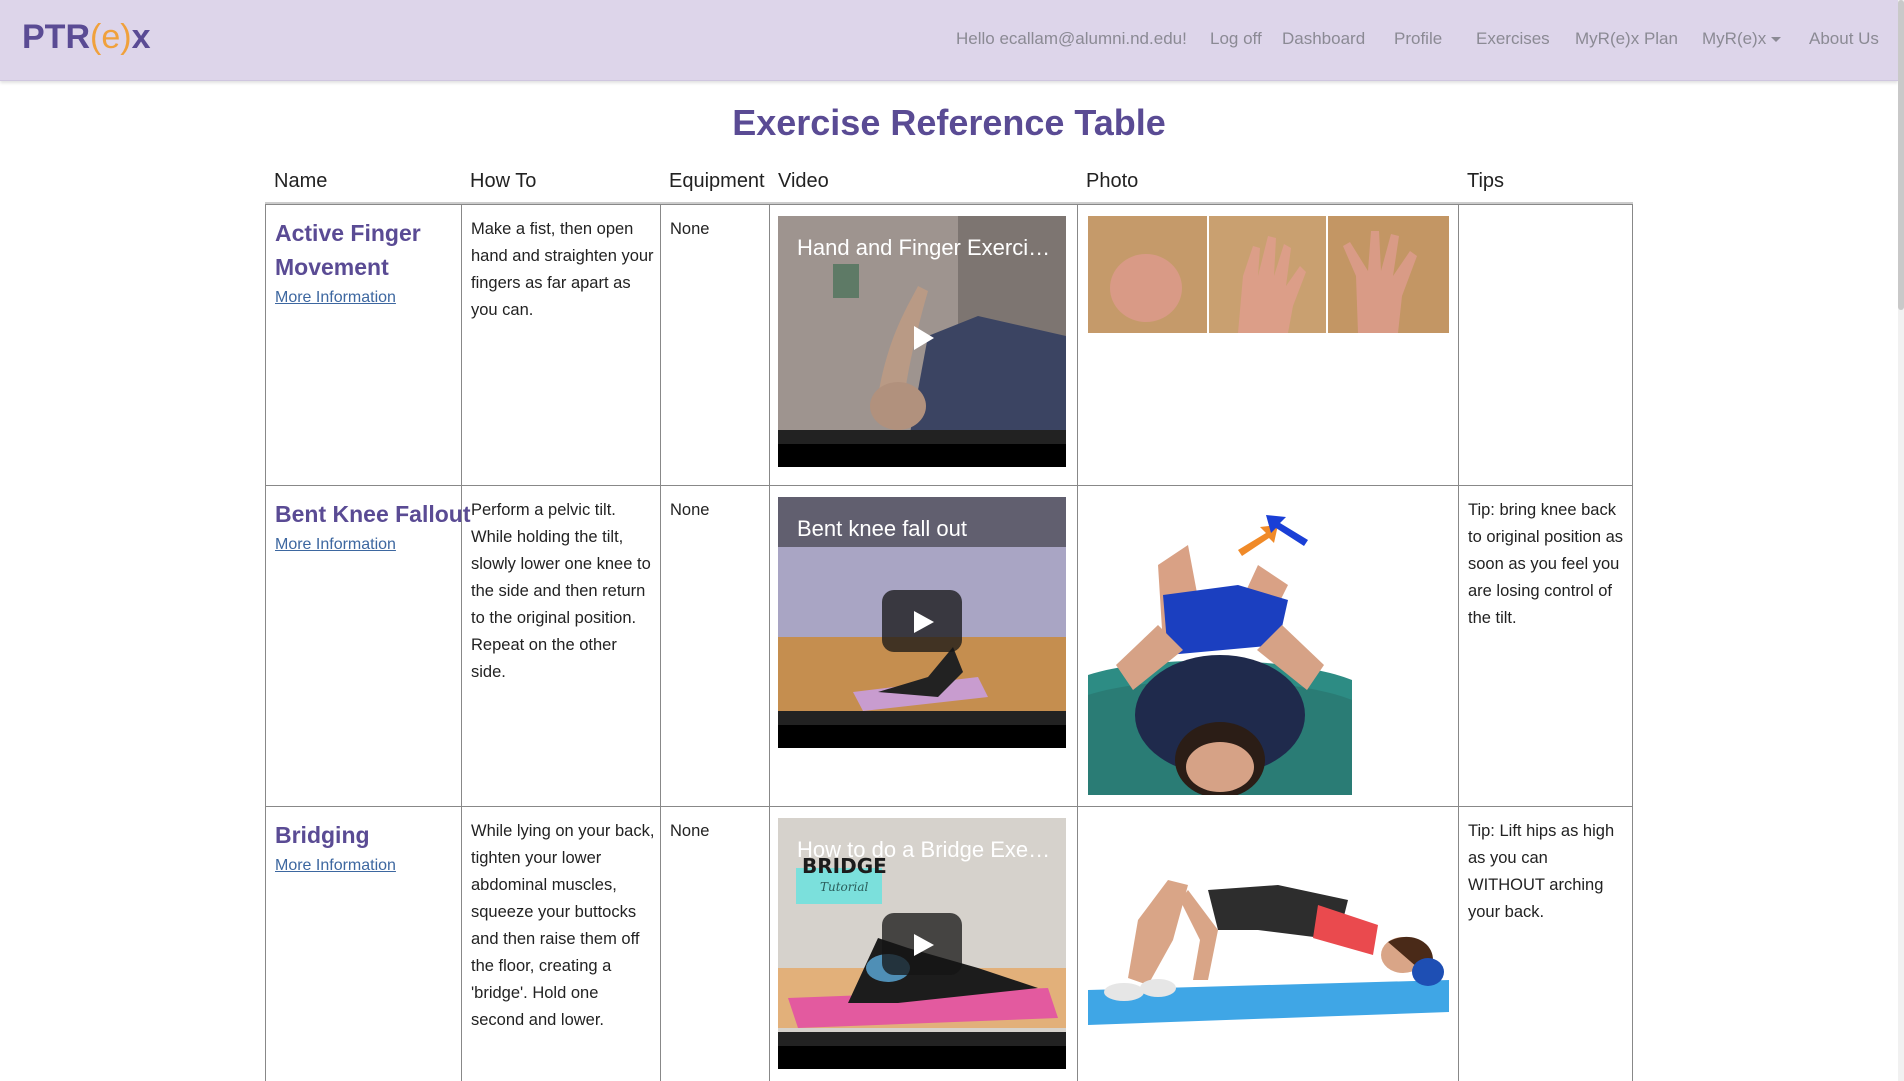 The height and width of the screenshot is (1081, 1904). I want to click on brand-e: e, so click(111, 37).